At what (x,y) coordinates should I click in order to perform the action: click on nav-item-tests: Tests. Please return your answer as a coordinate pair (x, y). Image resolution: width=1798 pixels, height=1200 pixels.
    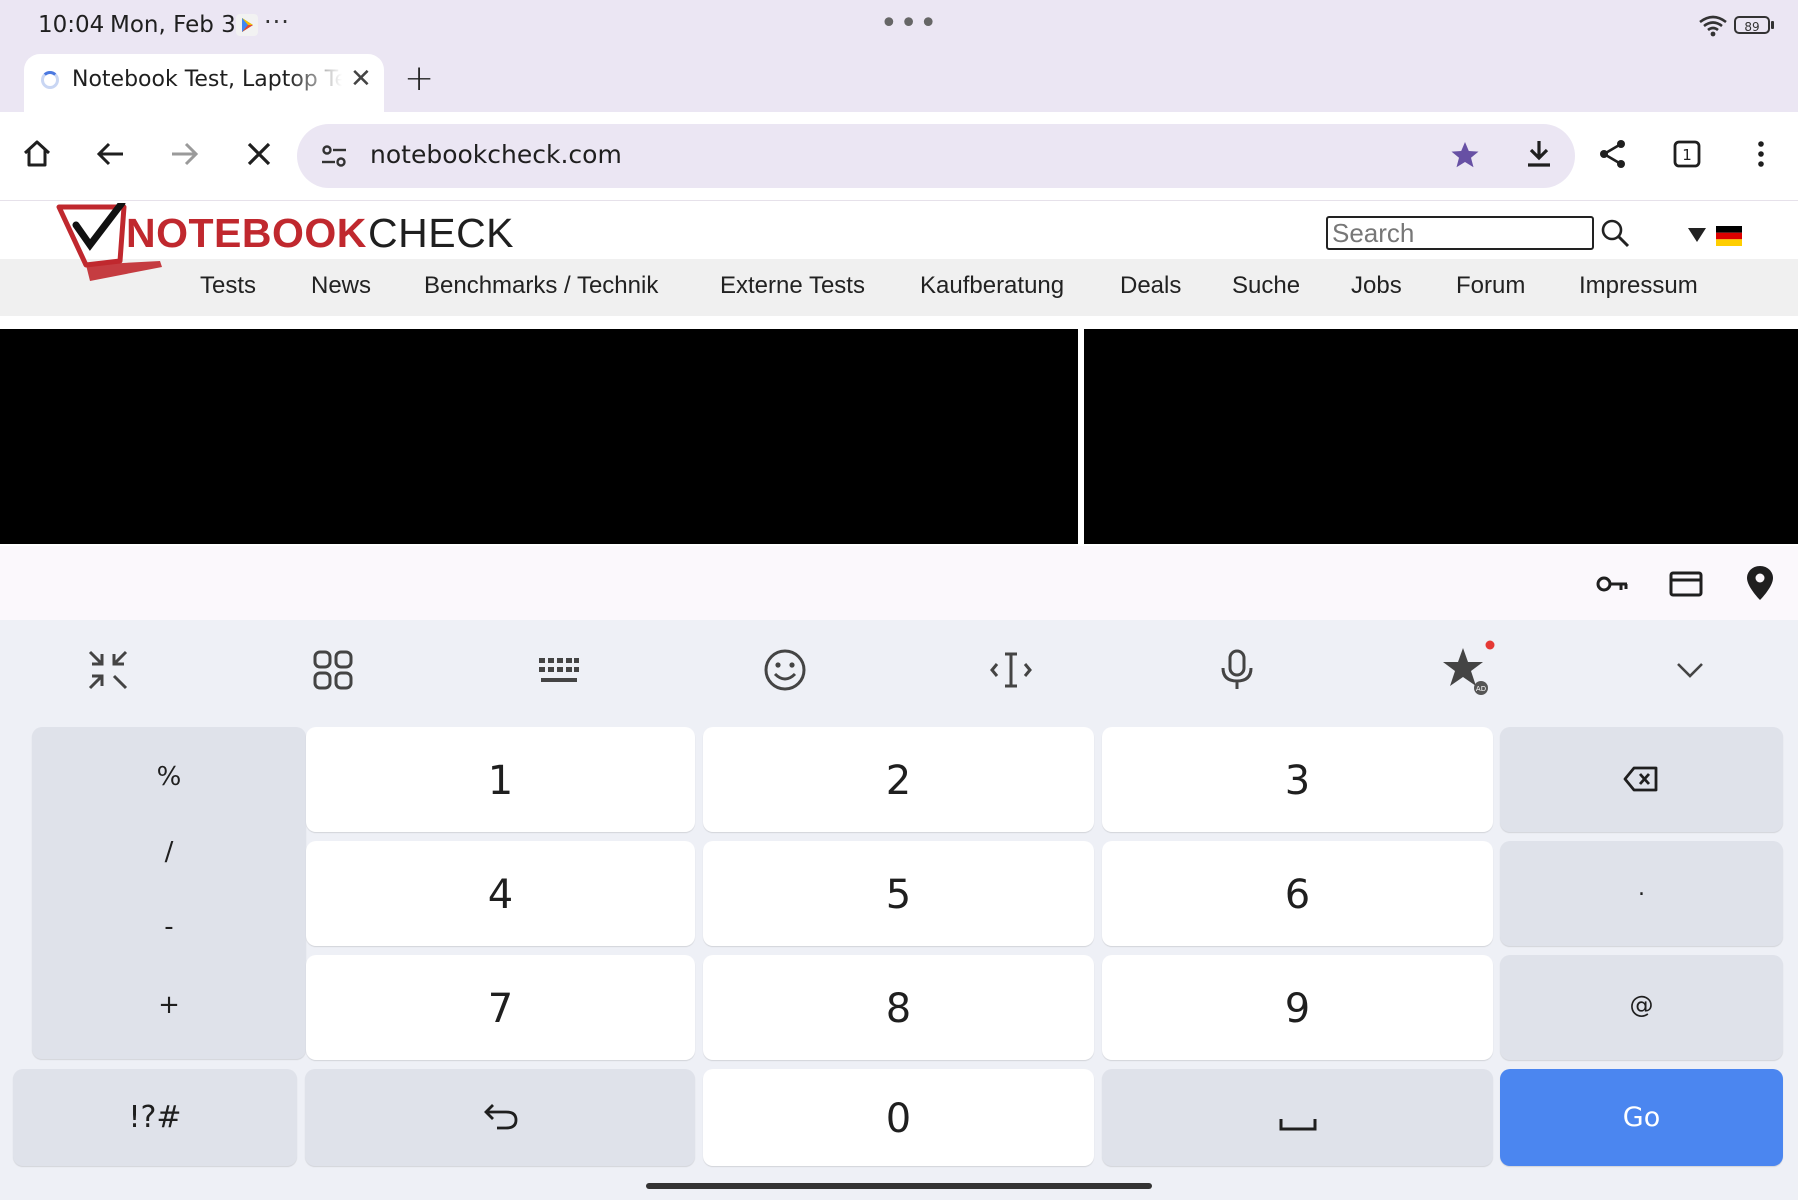
    Looking at the image, I should click on (228, 286).